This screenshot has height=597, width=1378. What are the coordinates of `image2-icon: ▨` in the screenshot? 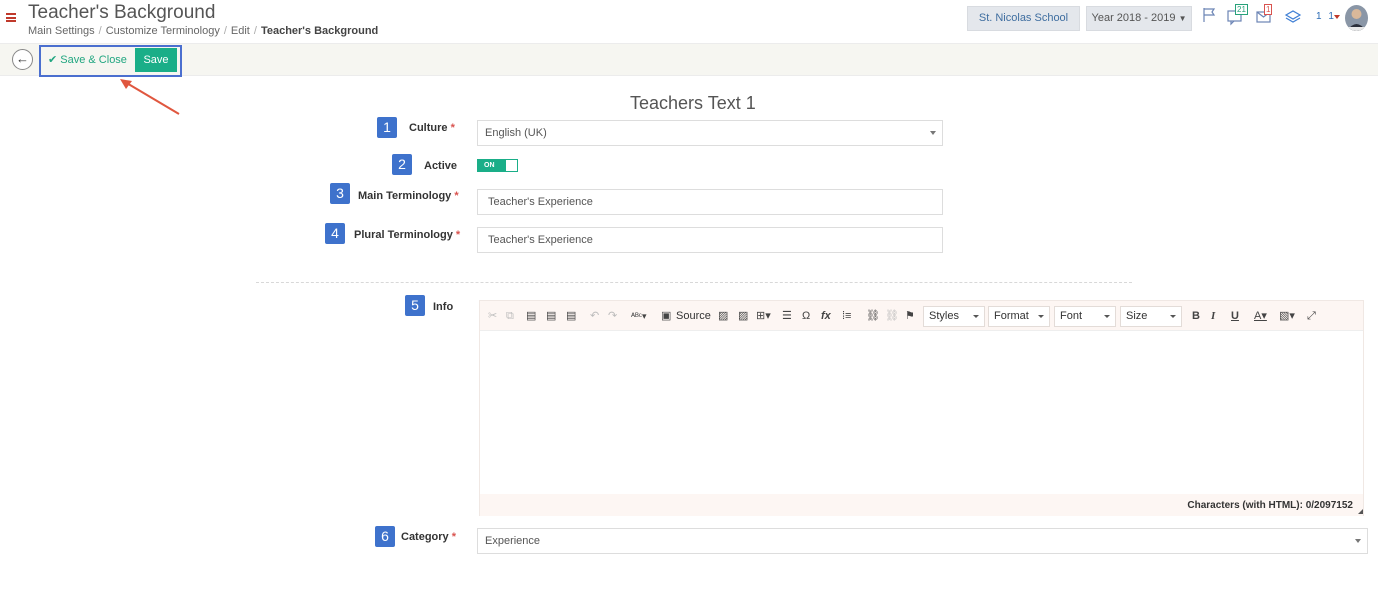 It's located at (743, 316).